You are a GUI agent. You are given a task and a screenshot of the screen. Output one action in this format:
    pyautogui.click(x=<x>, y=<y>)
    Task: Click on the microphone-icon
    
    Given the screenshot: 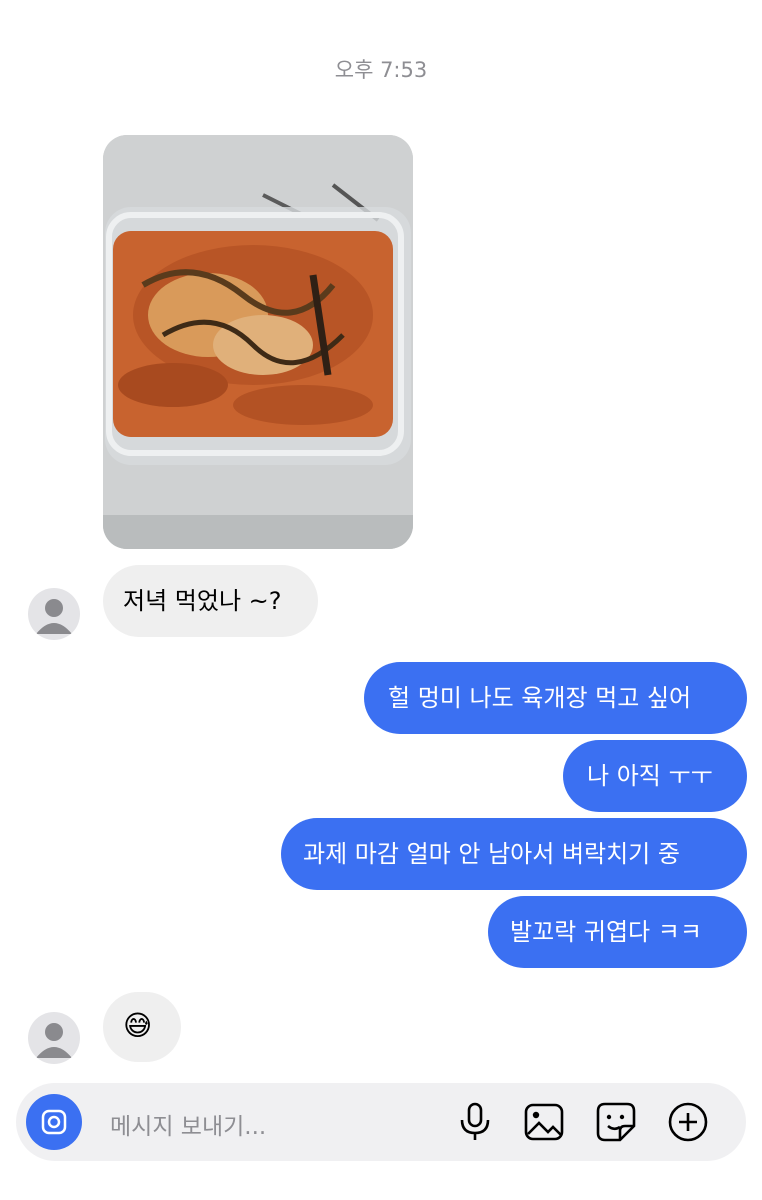 What is the action you would take?
    pyautogui.click(x=475, y=1121)
    